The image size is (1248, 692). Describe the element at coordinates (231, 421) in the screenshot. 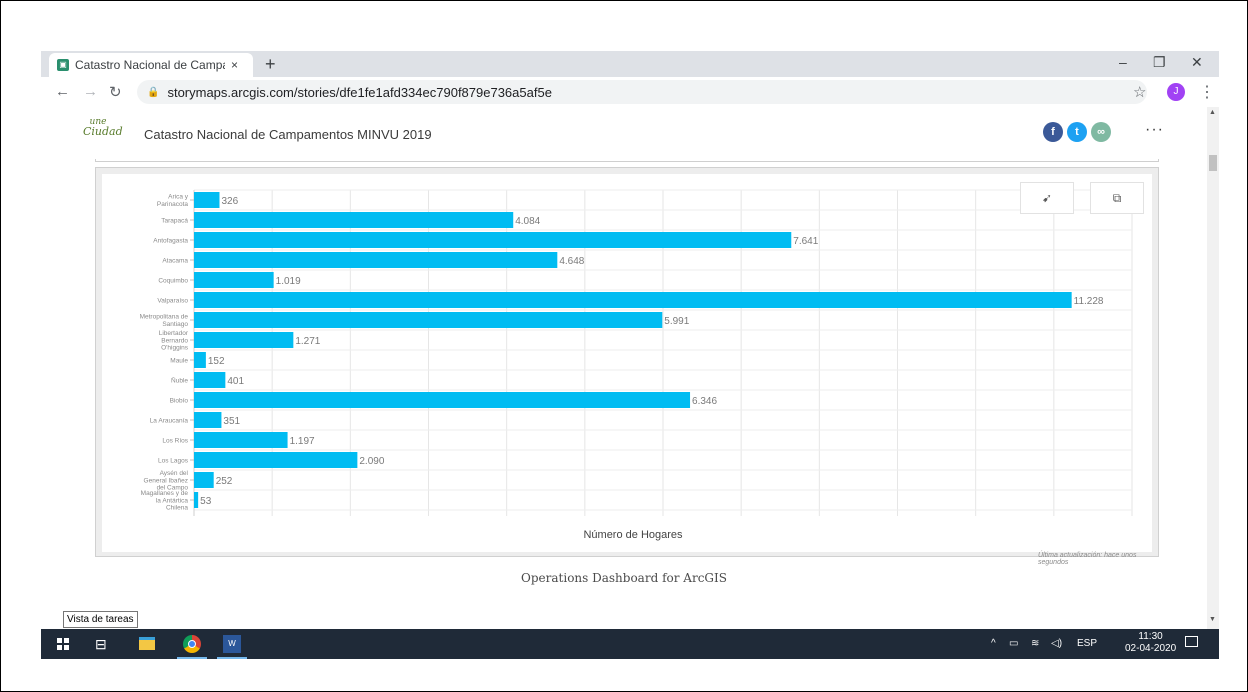

I see `value-label: 351` at that location.